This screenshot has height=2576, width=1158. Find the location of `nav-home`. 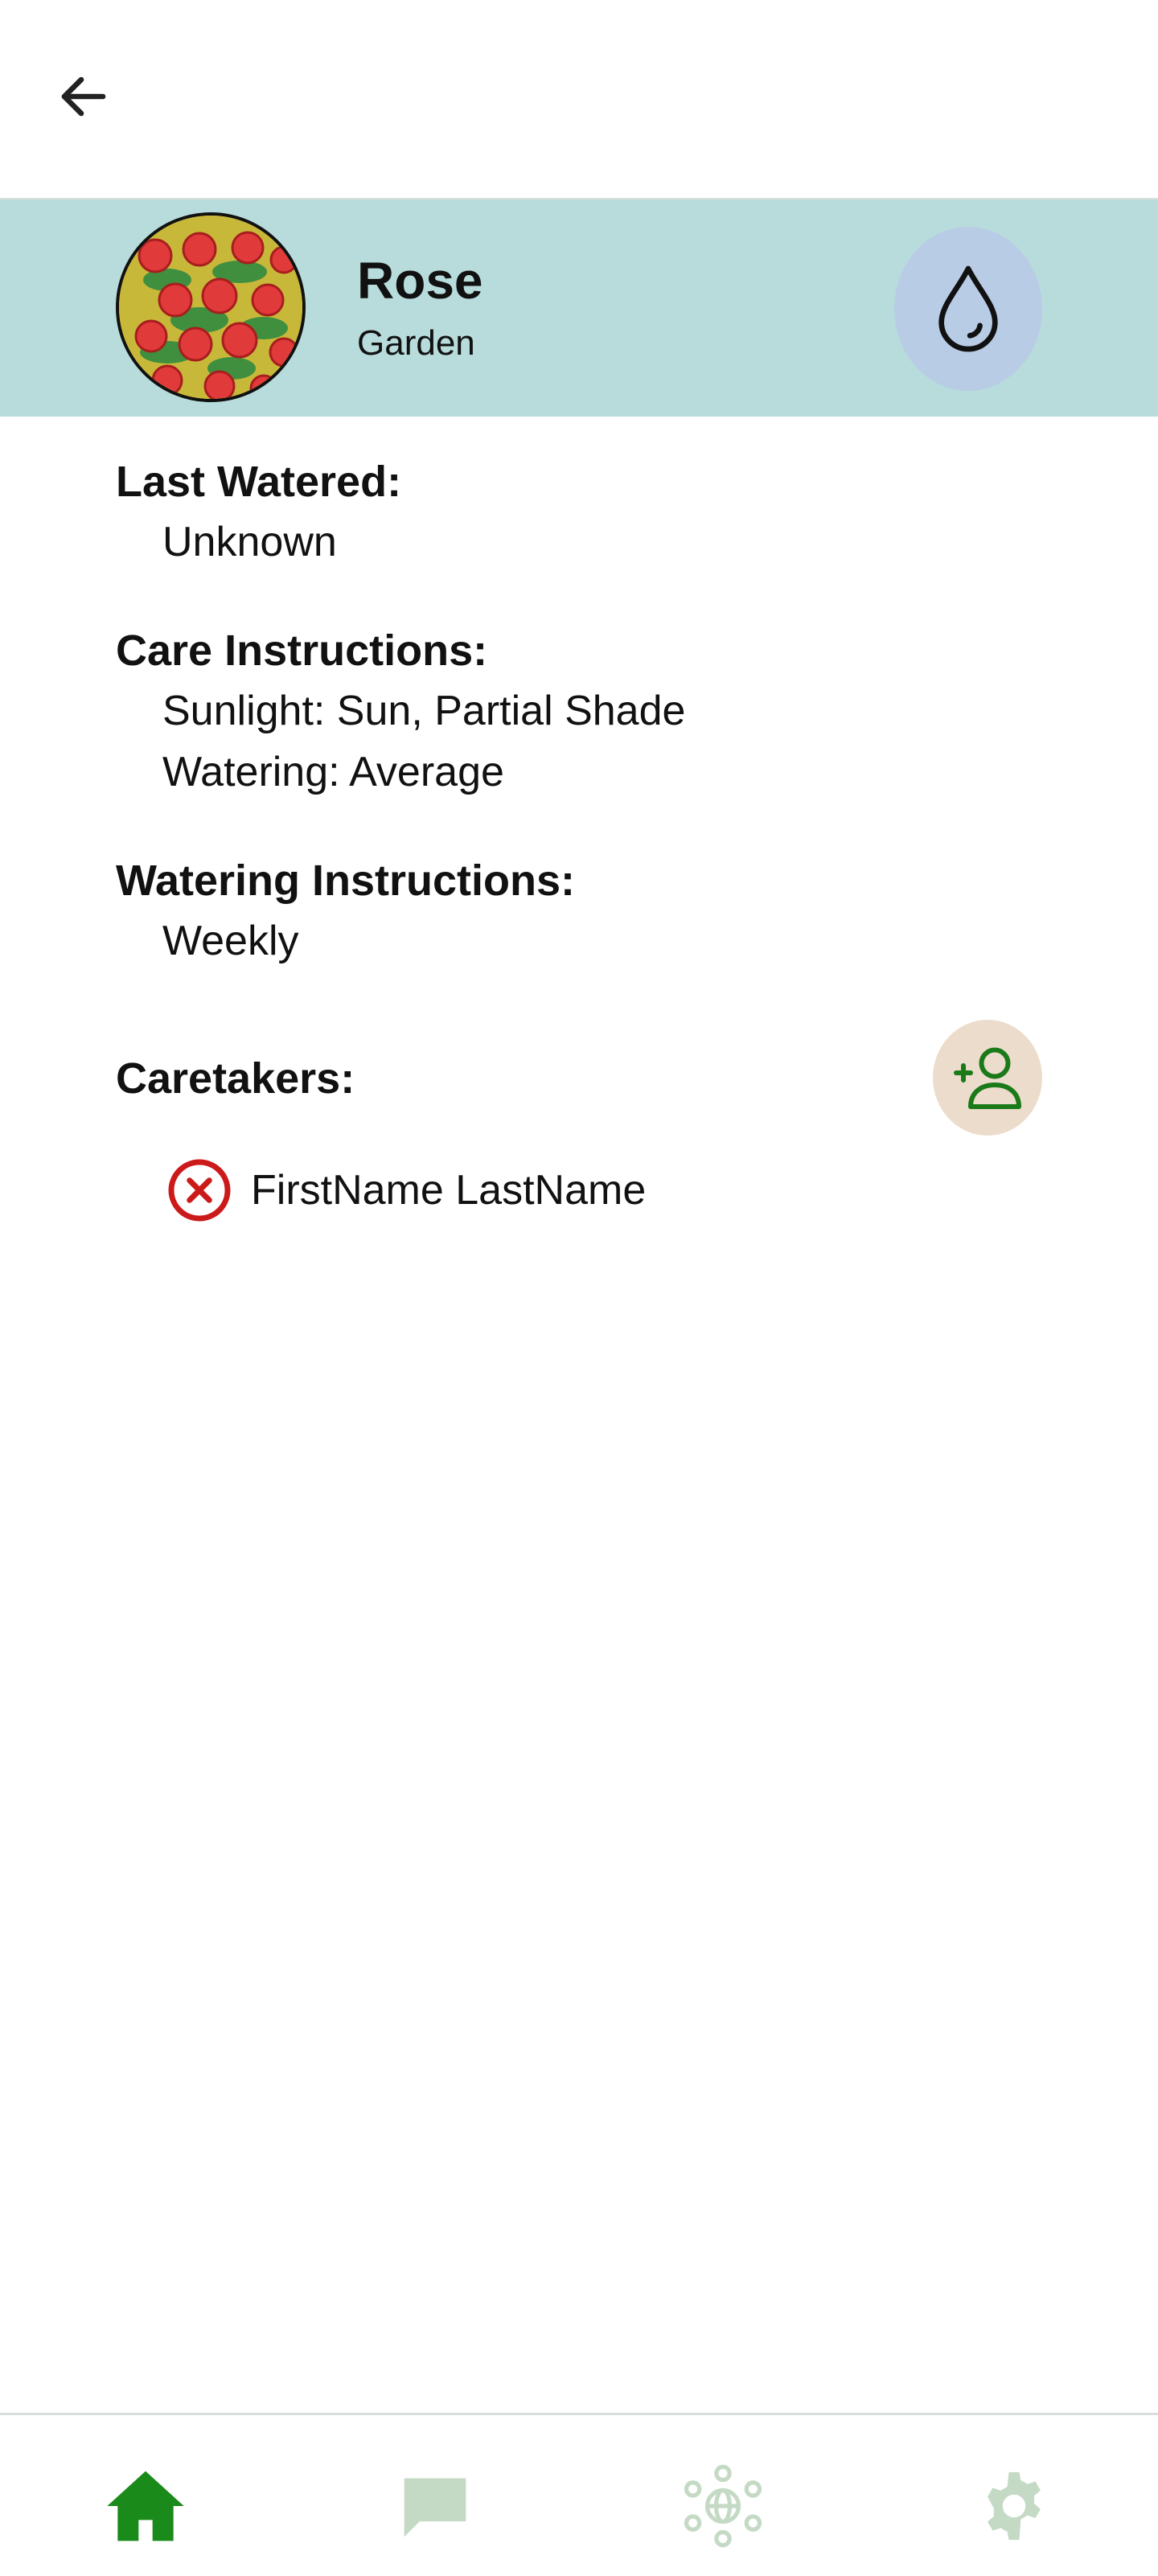

nav-home is located at coordinates (145, 2506).